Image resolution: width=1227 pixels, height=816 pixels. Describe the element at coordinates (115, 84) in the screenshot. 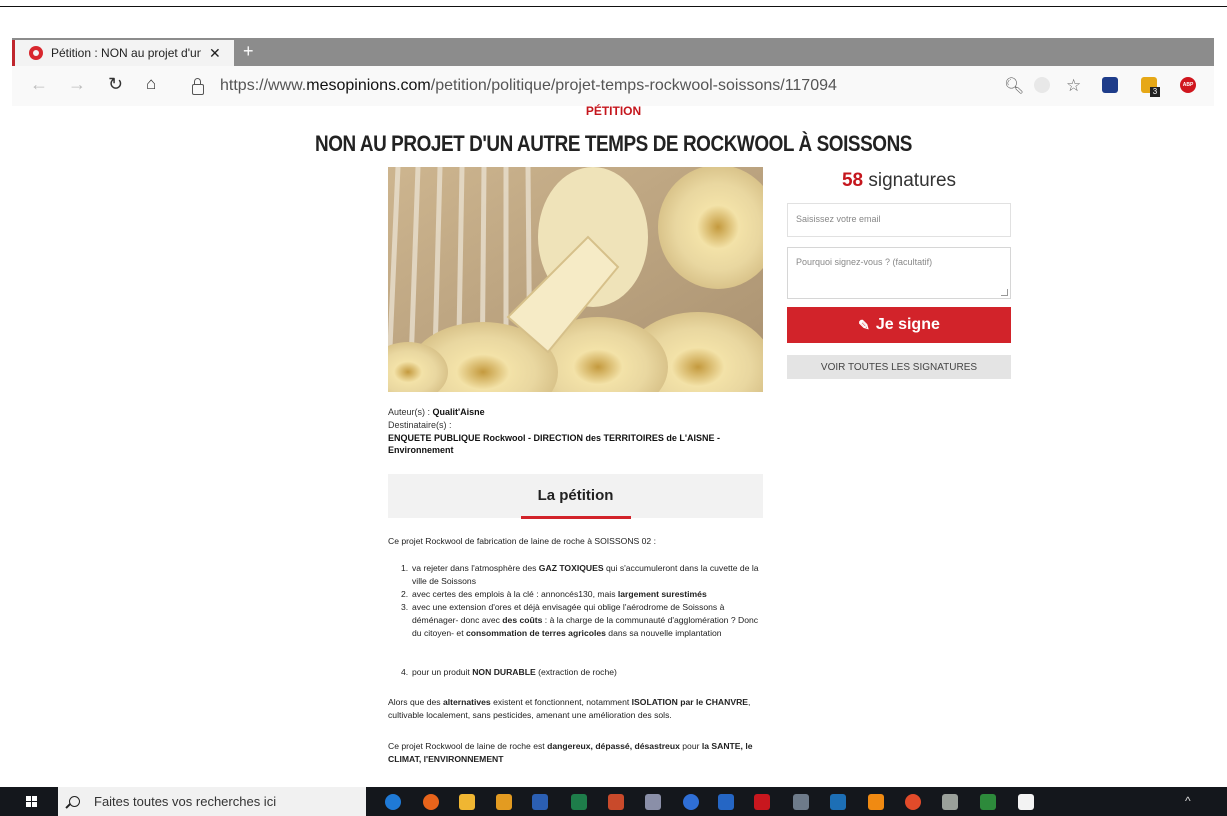

I see `refresh-icon: ↻` at that location.